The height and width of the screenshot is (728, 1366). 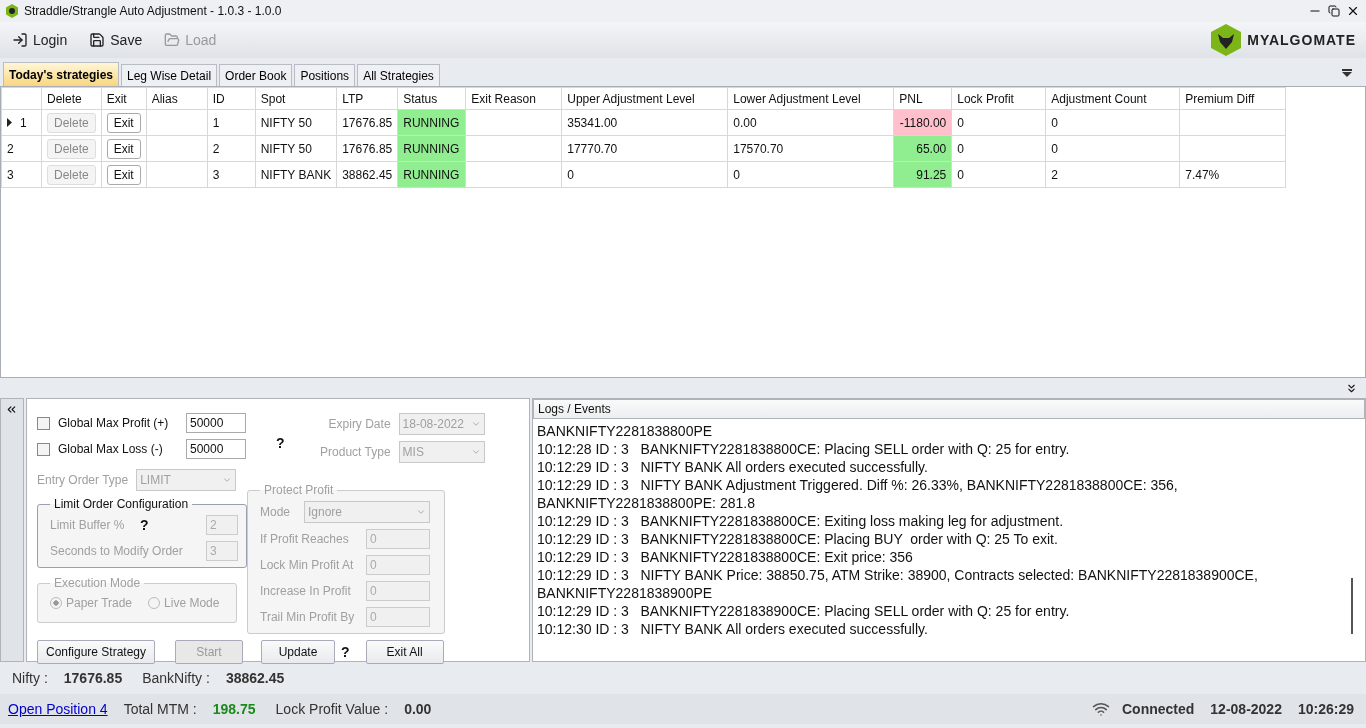 What do you see at coordinates (153, 11) in the screenshot?
I see `window-title: Straddle/Strangle Auto Adjustment - 1.0.3 - 1.0.0` at bounding box center [153, 11].